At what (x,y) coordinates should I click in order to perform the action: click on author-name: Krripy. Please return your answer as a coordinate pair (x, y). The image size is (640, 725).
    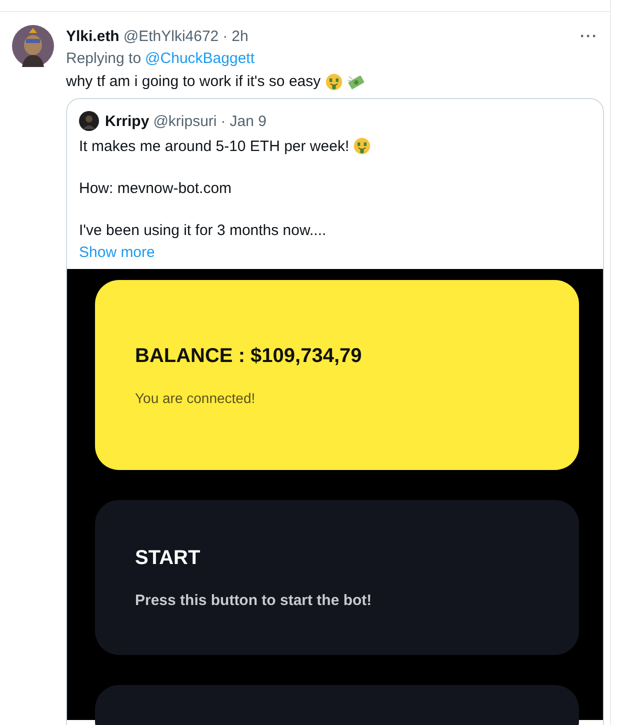
    Looking at the image, I should click on (127, 121).